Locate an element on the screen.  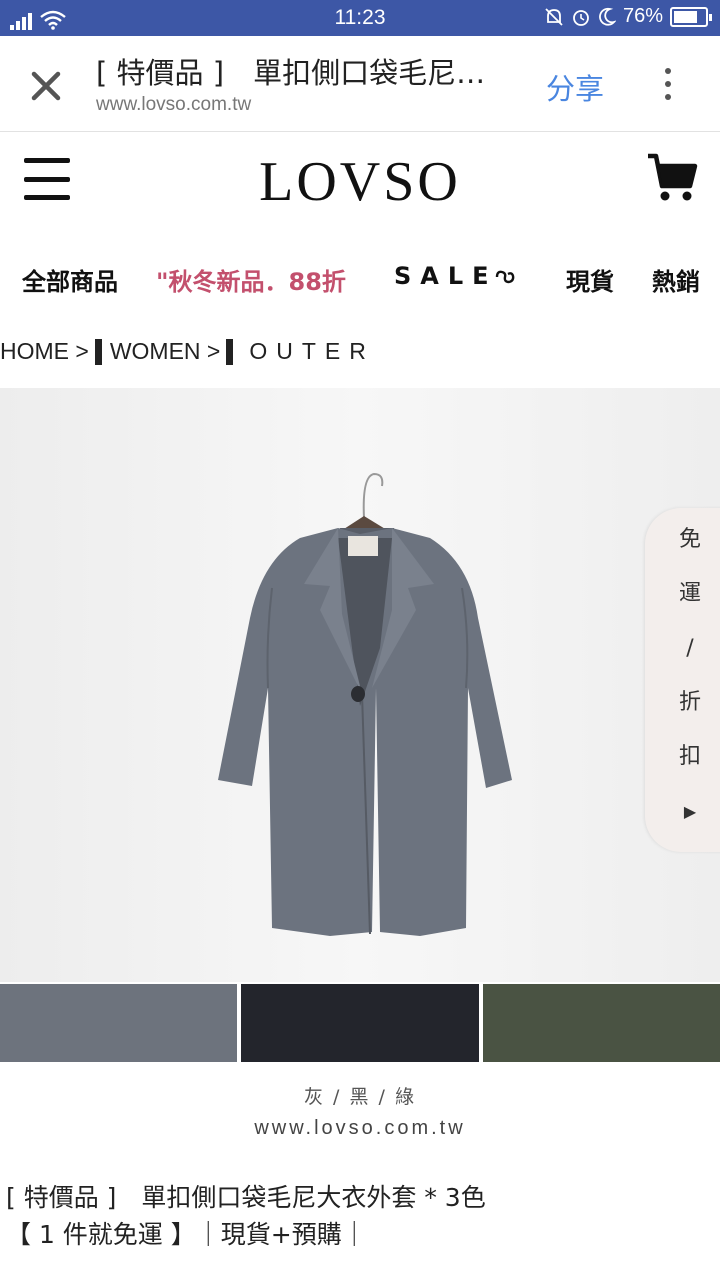
page-url: www.lovso.com.tw is located at coordinates (173, 105).